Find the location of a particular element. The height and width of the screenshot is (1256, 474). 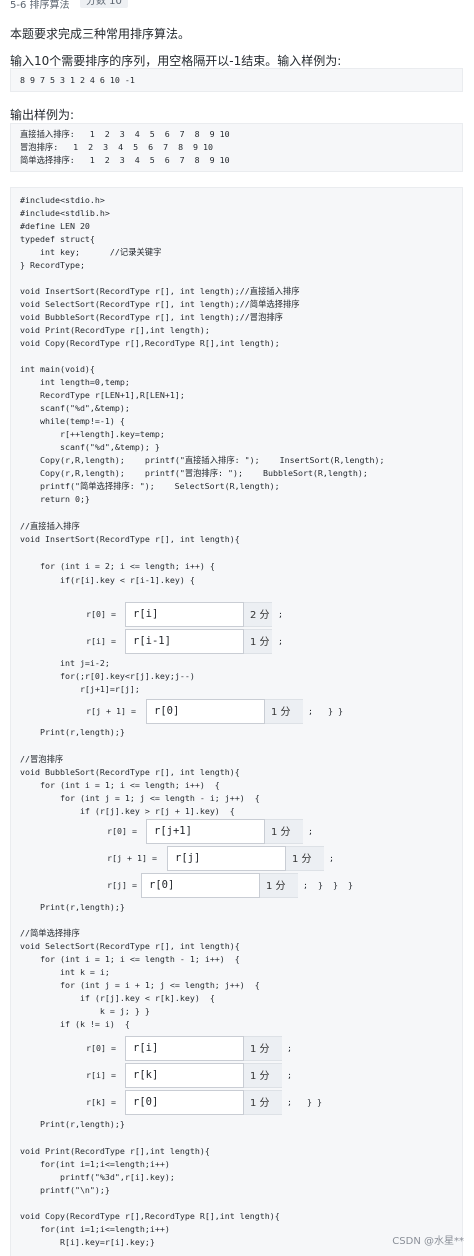

output-heading: 输出样例为: is located at coordinates (42, 115).